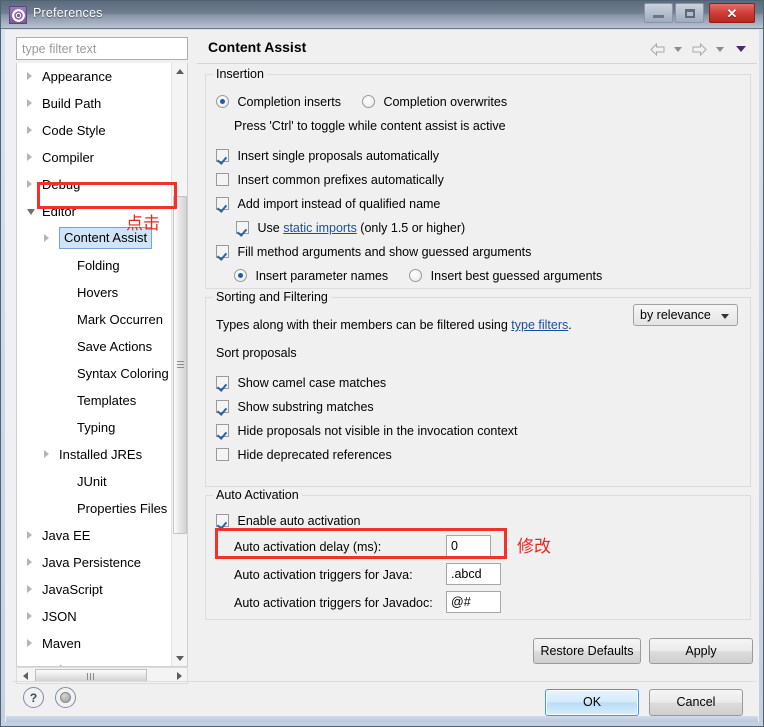  Describe the element at coordinates (94, 292) in the screenshot. I see `tree-item: Hovers` at that location.